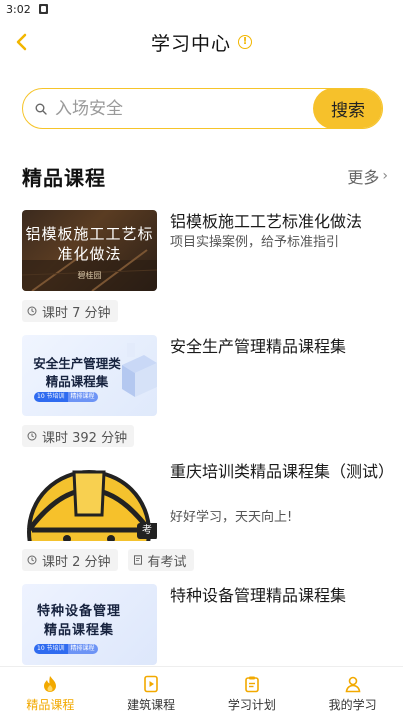 The image size is (403, 720). I want to click on duration-label: 课时 392 分钟, so click(85, 438).